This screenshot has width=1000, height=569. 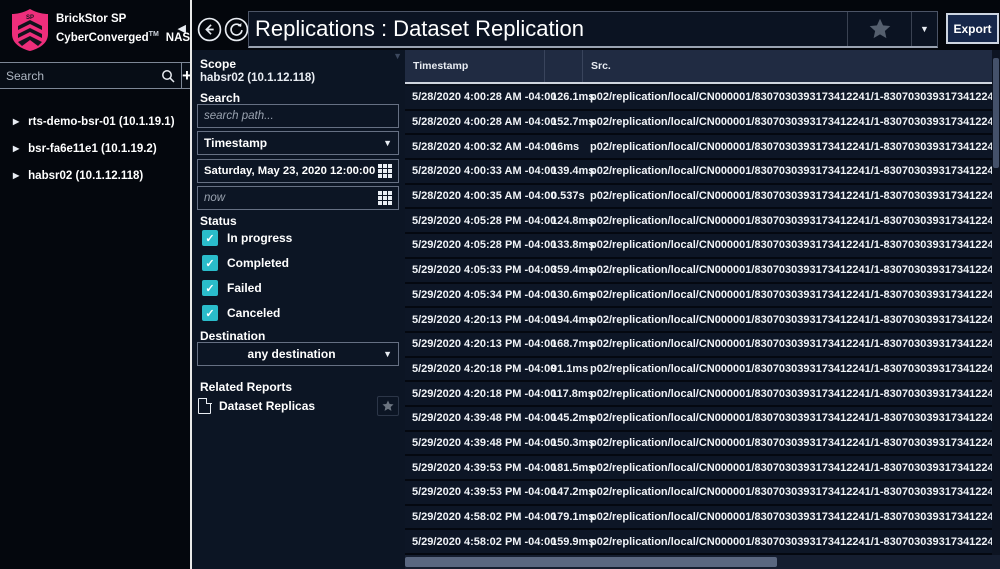 What do you see at coordinates (475, 66) in the screenshot?
I see `column-header-timestamp: Timestamp` at bounding box center [475, 66].